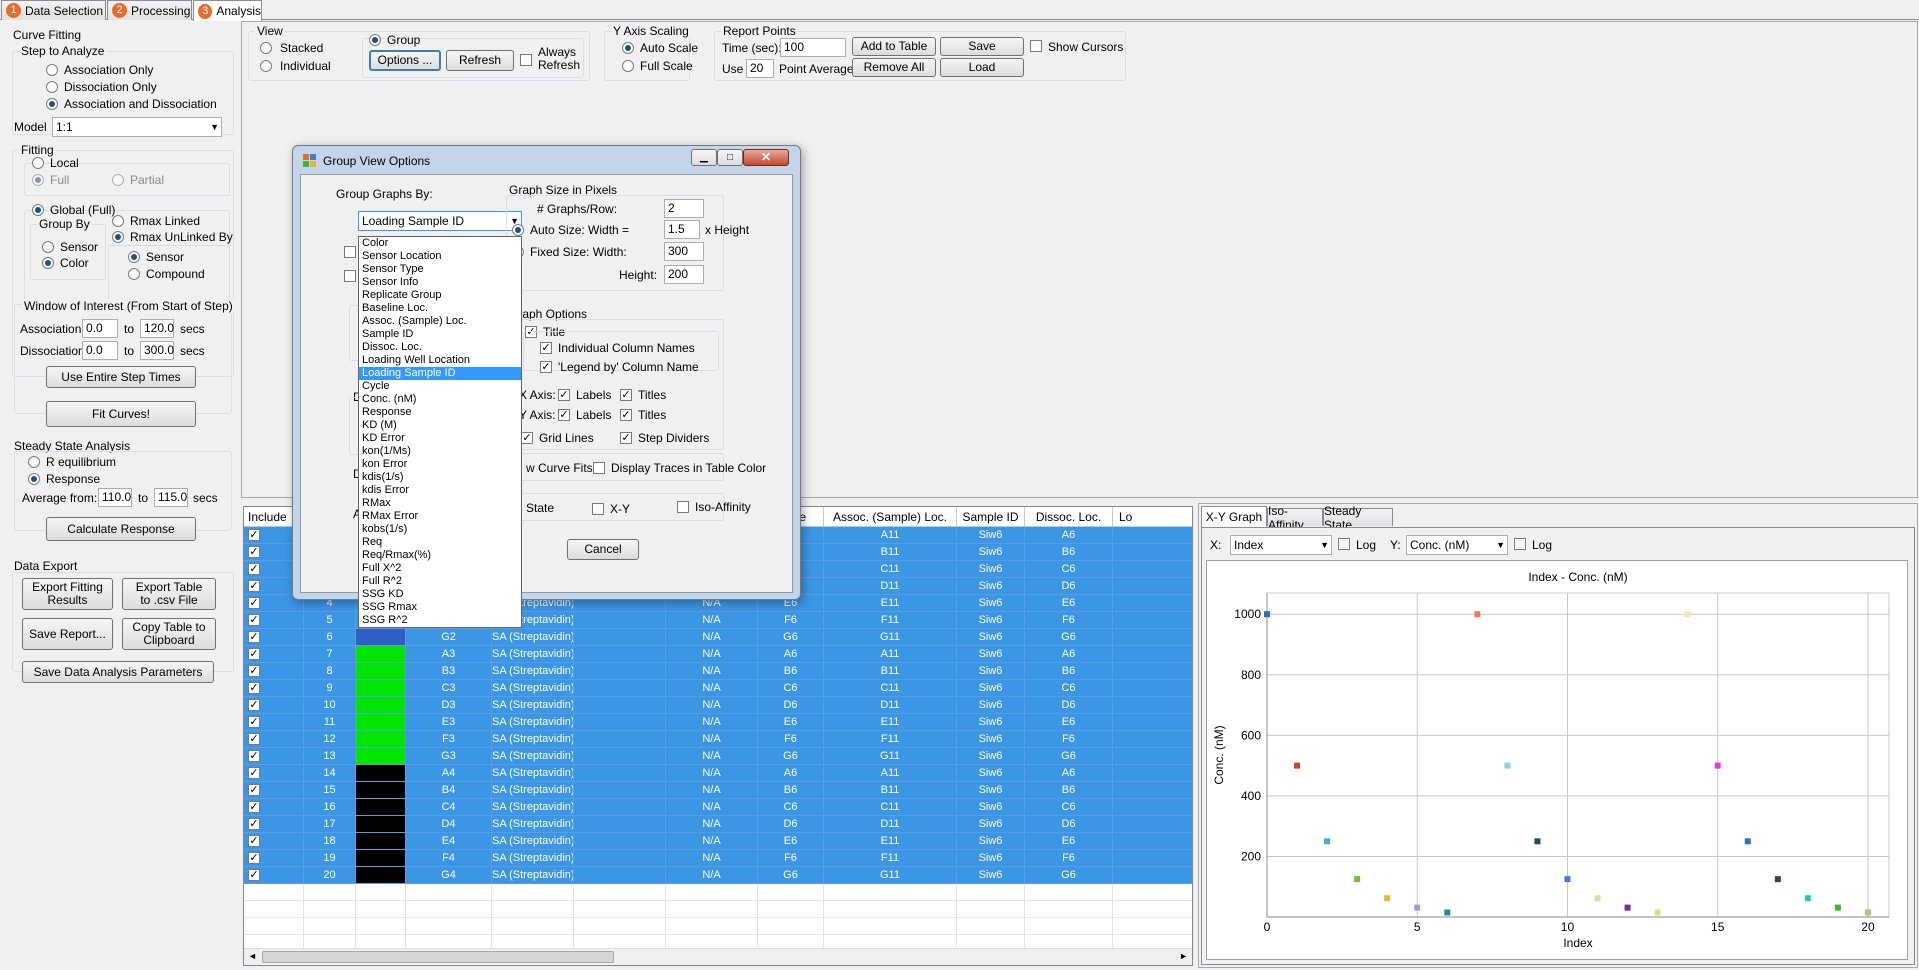 This screenshot has width=1919, height=970. What do you see at coordinates (137, 127) in the screenshot?
I see `model-select: 1:1 ▼` at bounding box center [137, 127].